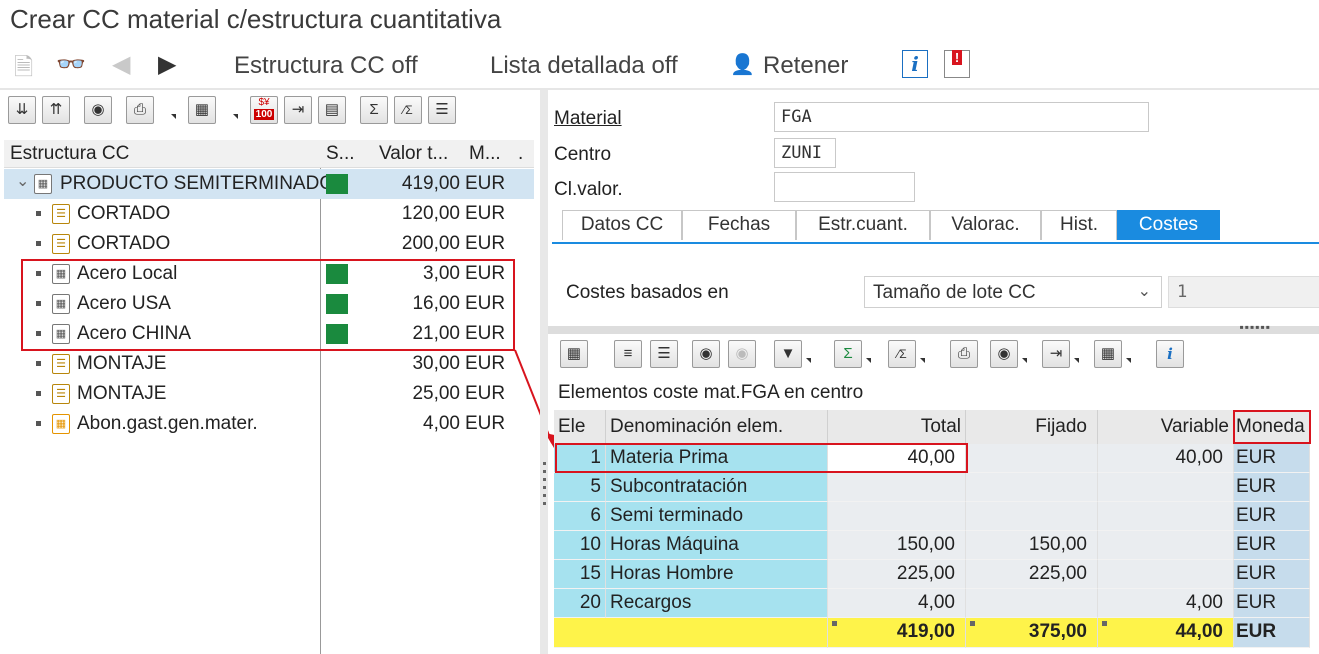 The height and width of the screenshot is (654, 1319). What do you see at coordinates (584, 66) in the screenshot?
I see `detail-list-toggle-button: Lista detallada off` at bounding box center [584, 66].